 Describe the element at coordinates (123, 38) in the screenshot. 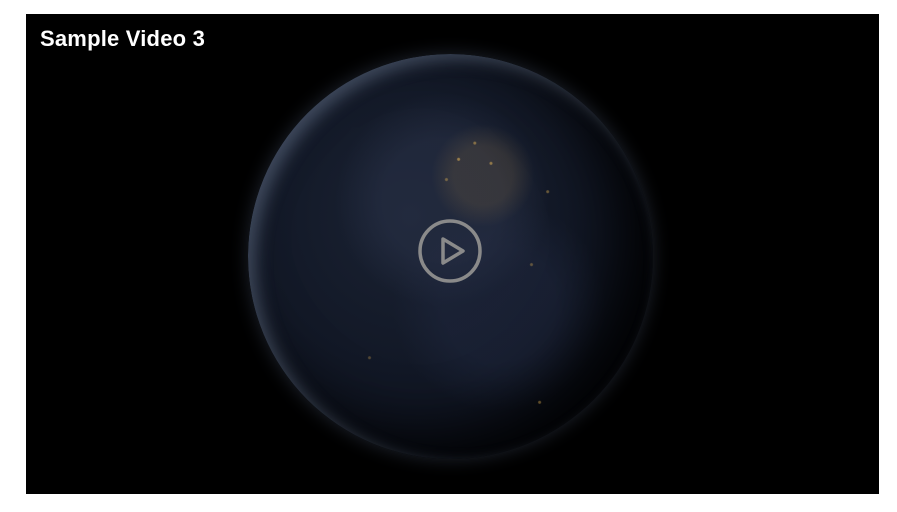

I see `video-title: Sample Video 3` at that location.